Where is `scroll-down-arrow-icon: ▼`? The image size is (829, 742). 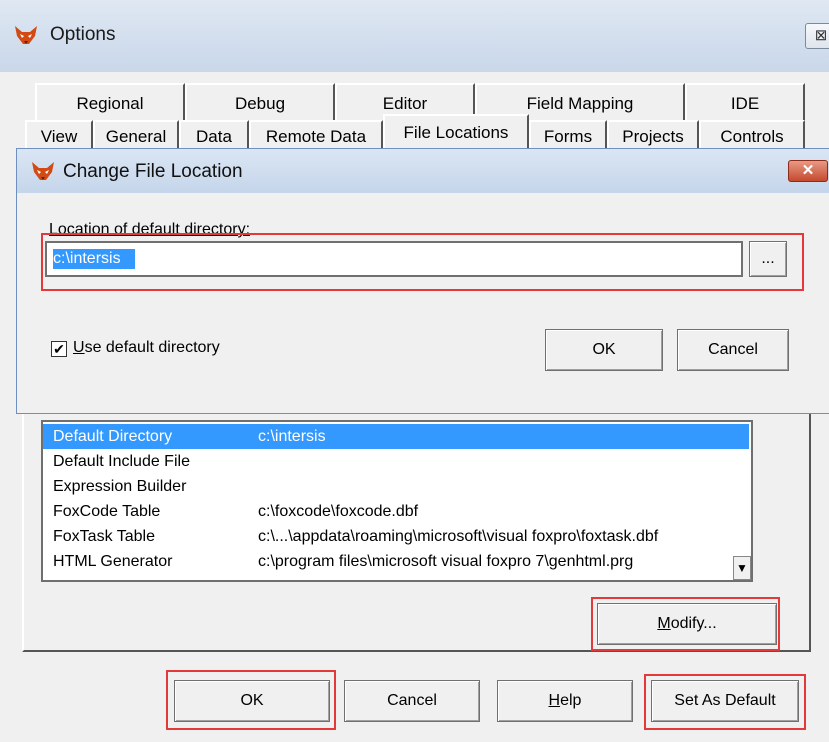
scroll-down-arrow-icon: ▼ is located at coordinates (742, 568).